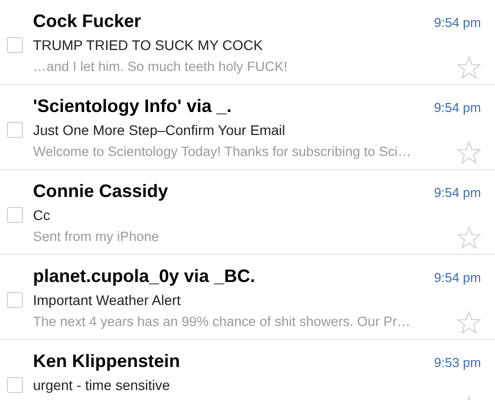 The width and height of the screenshot is (495, 400). What do you see at coordinates (107, 300) in the screenshot?
I see `message-subject: Important Weather Alert` at bounding box center [107, 300].